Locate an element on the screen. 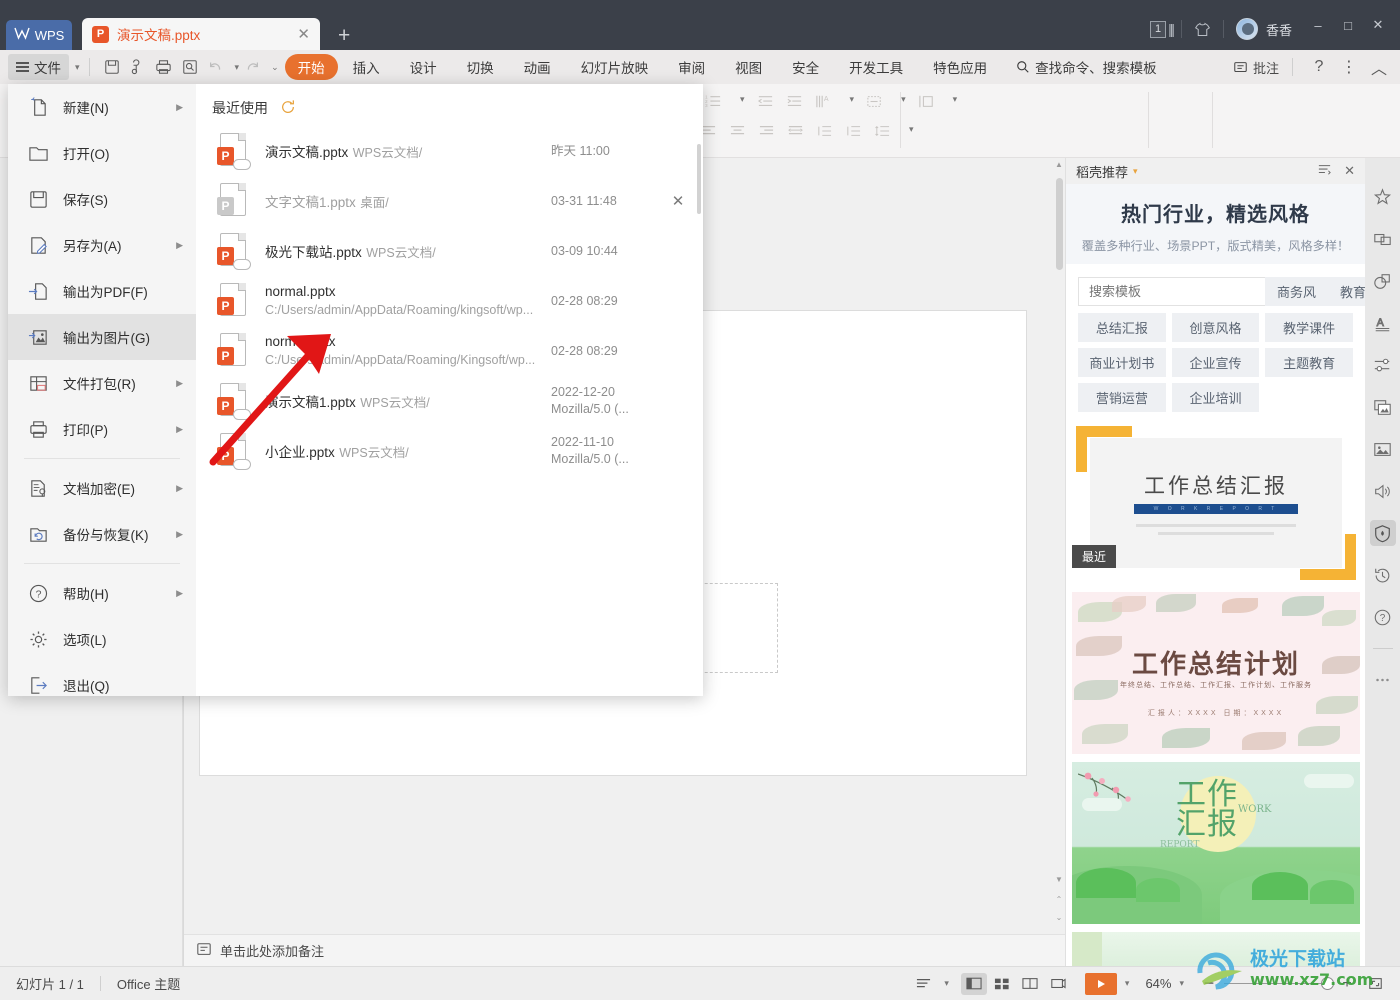  line-spacing-increase-icon is located at coordinates (853, 133).